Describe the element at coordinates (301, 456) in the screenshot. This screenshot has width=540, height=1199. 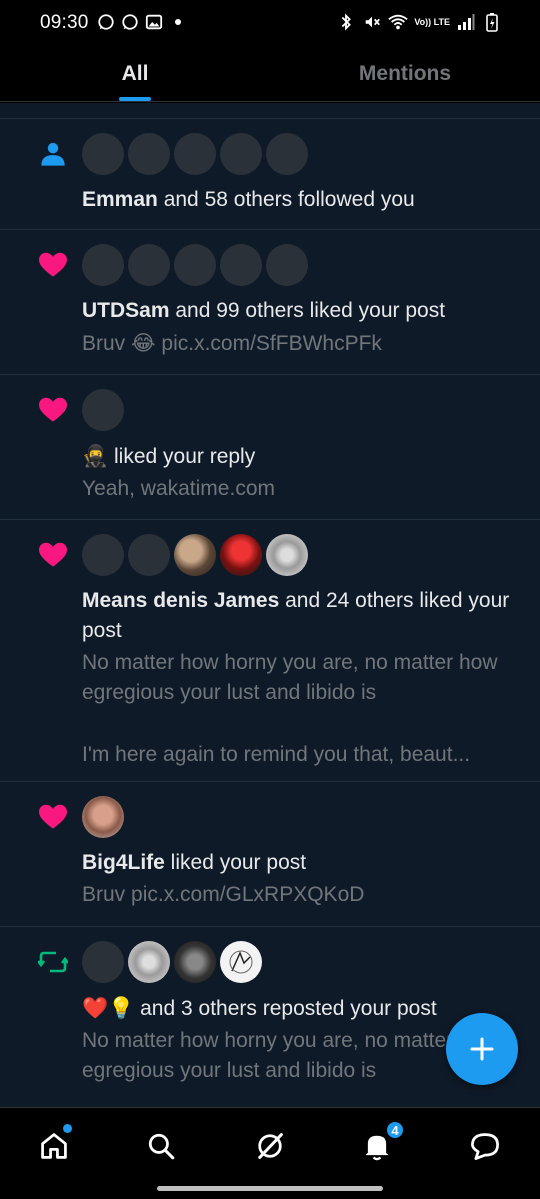
I see `notification-text: 🥷 liked your reply` at that location.